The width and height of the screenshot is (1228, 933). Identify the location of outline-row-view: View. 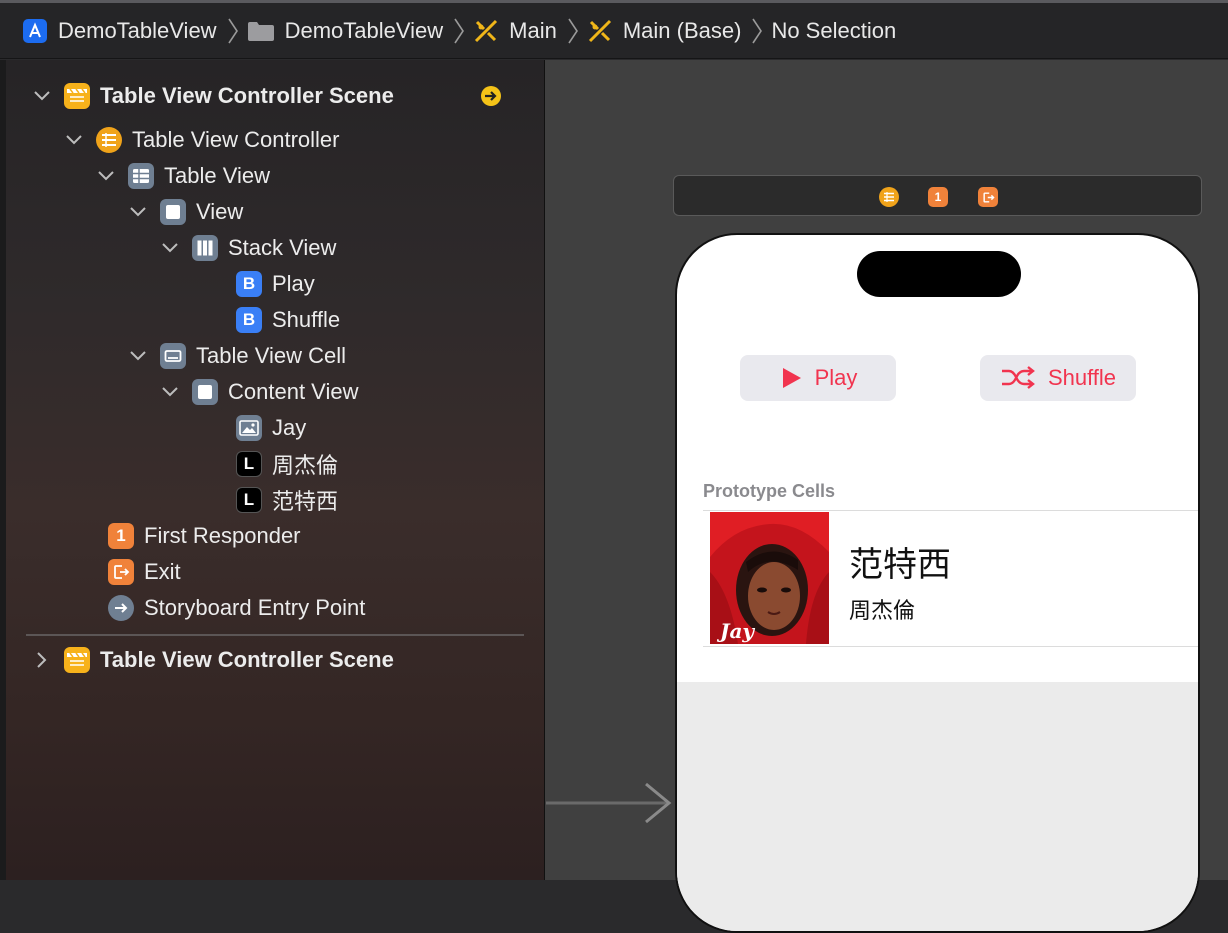
(185, 212).